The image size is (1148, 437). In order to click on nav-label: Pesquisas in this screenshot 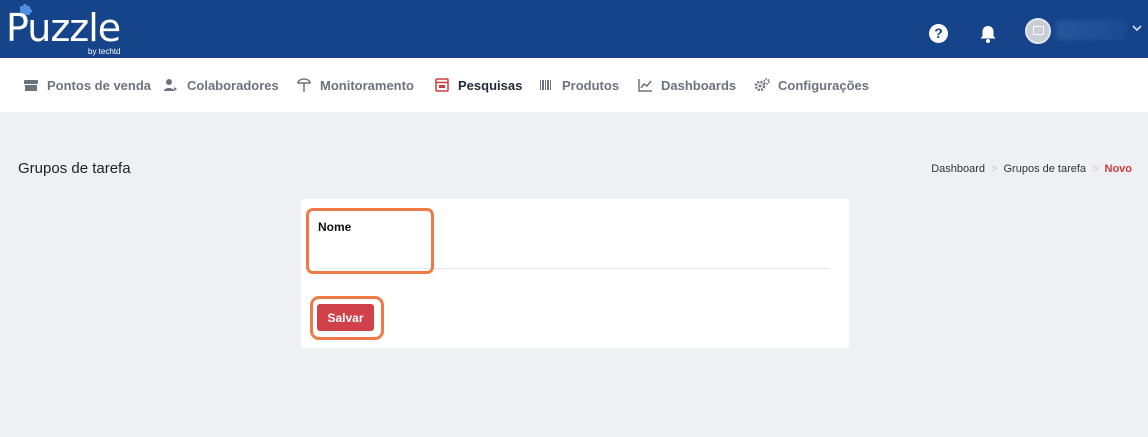, I will do `click(490, 85)`.